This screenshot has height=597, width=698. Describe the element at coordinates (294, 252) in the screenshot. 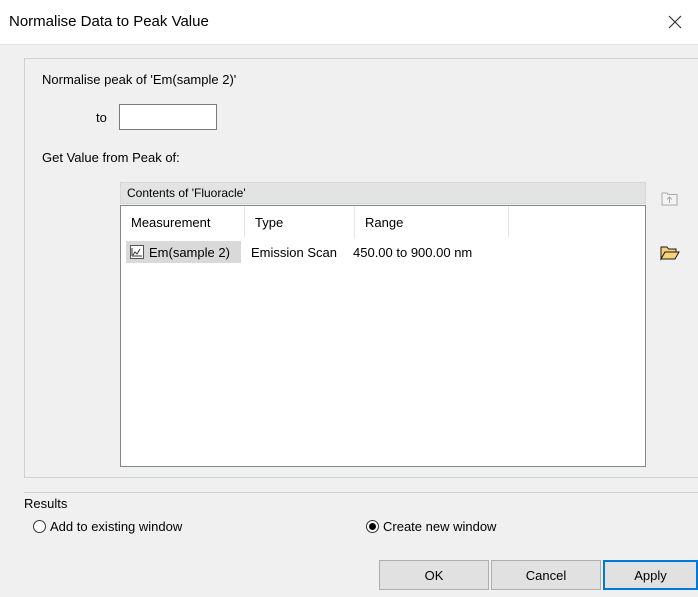

I see `row-type: Emission Scan` at that location.